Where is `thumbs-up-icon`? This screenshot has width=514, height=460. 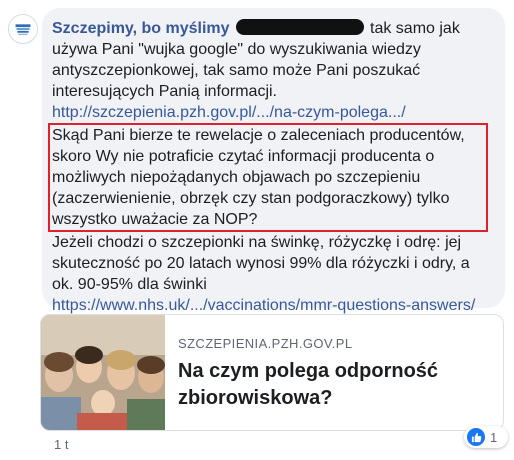
thumbs-up-icon is located at coordinates (476, 437).